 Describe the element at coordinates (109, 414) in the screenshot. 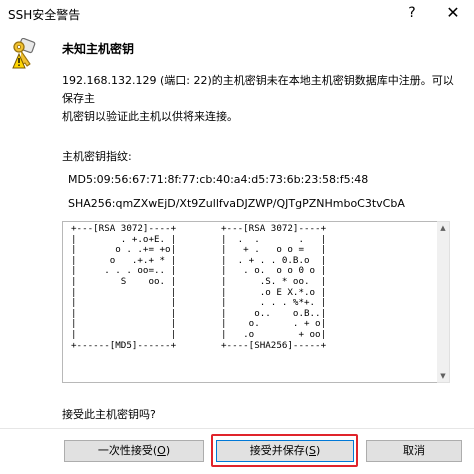

I see `accept-question: 接受此主机密钥吗?` at that location.